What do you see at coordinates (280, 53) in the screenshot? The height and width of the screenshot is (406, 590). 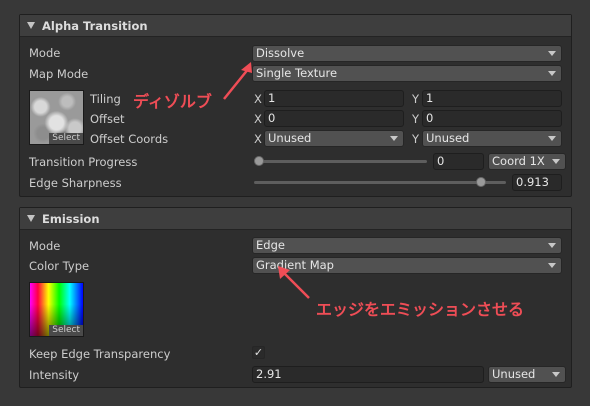 I see `alpha-mode-value: Dissolve` at bounding box center [280, 53].